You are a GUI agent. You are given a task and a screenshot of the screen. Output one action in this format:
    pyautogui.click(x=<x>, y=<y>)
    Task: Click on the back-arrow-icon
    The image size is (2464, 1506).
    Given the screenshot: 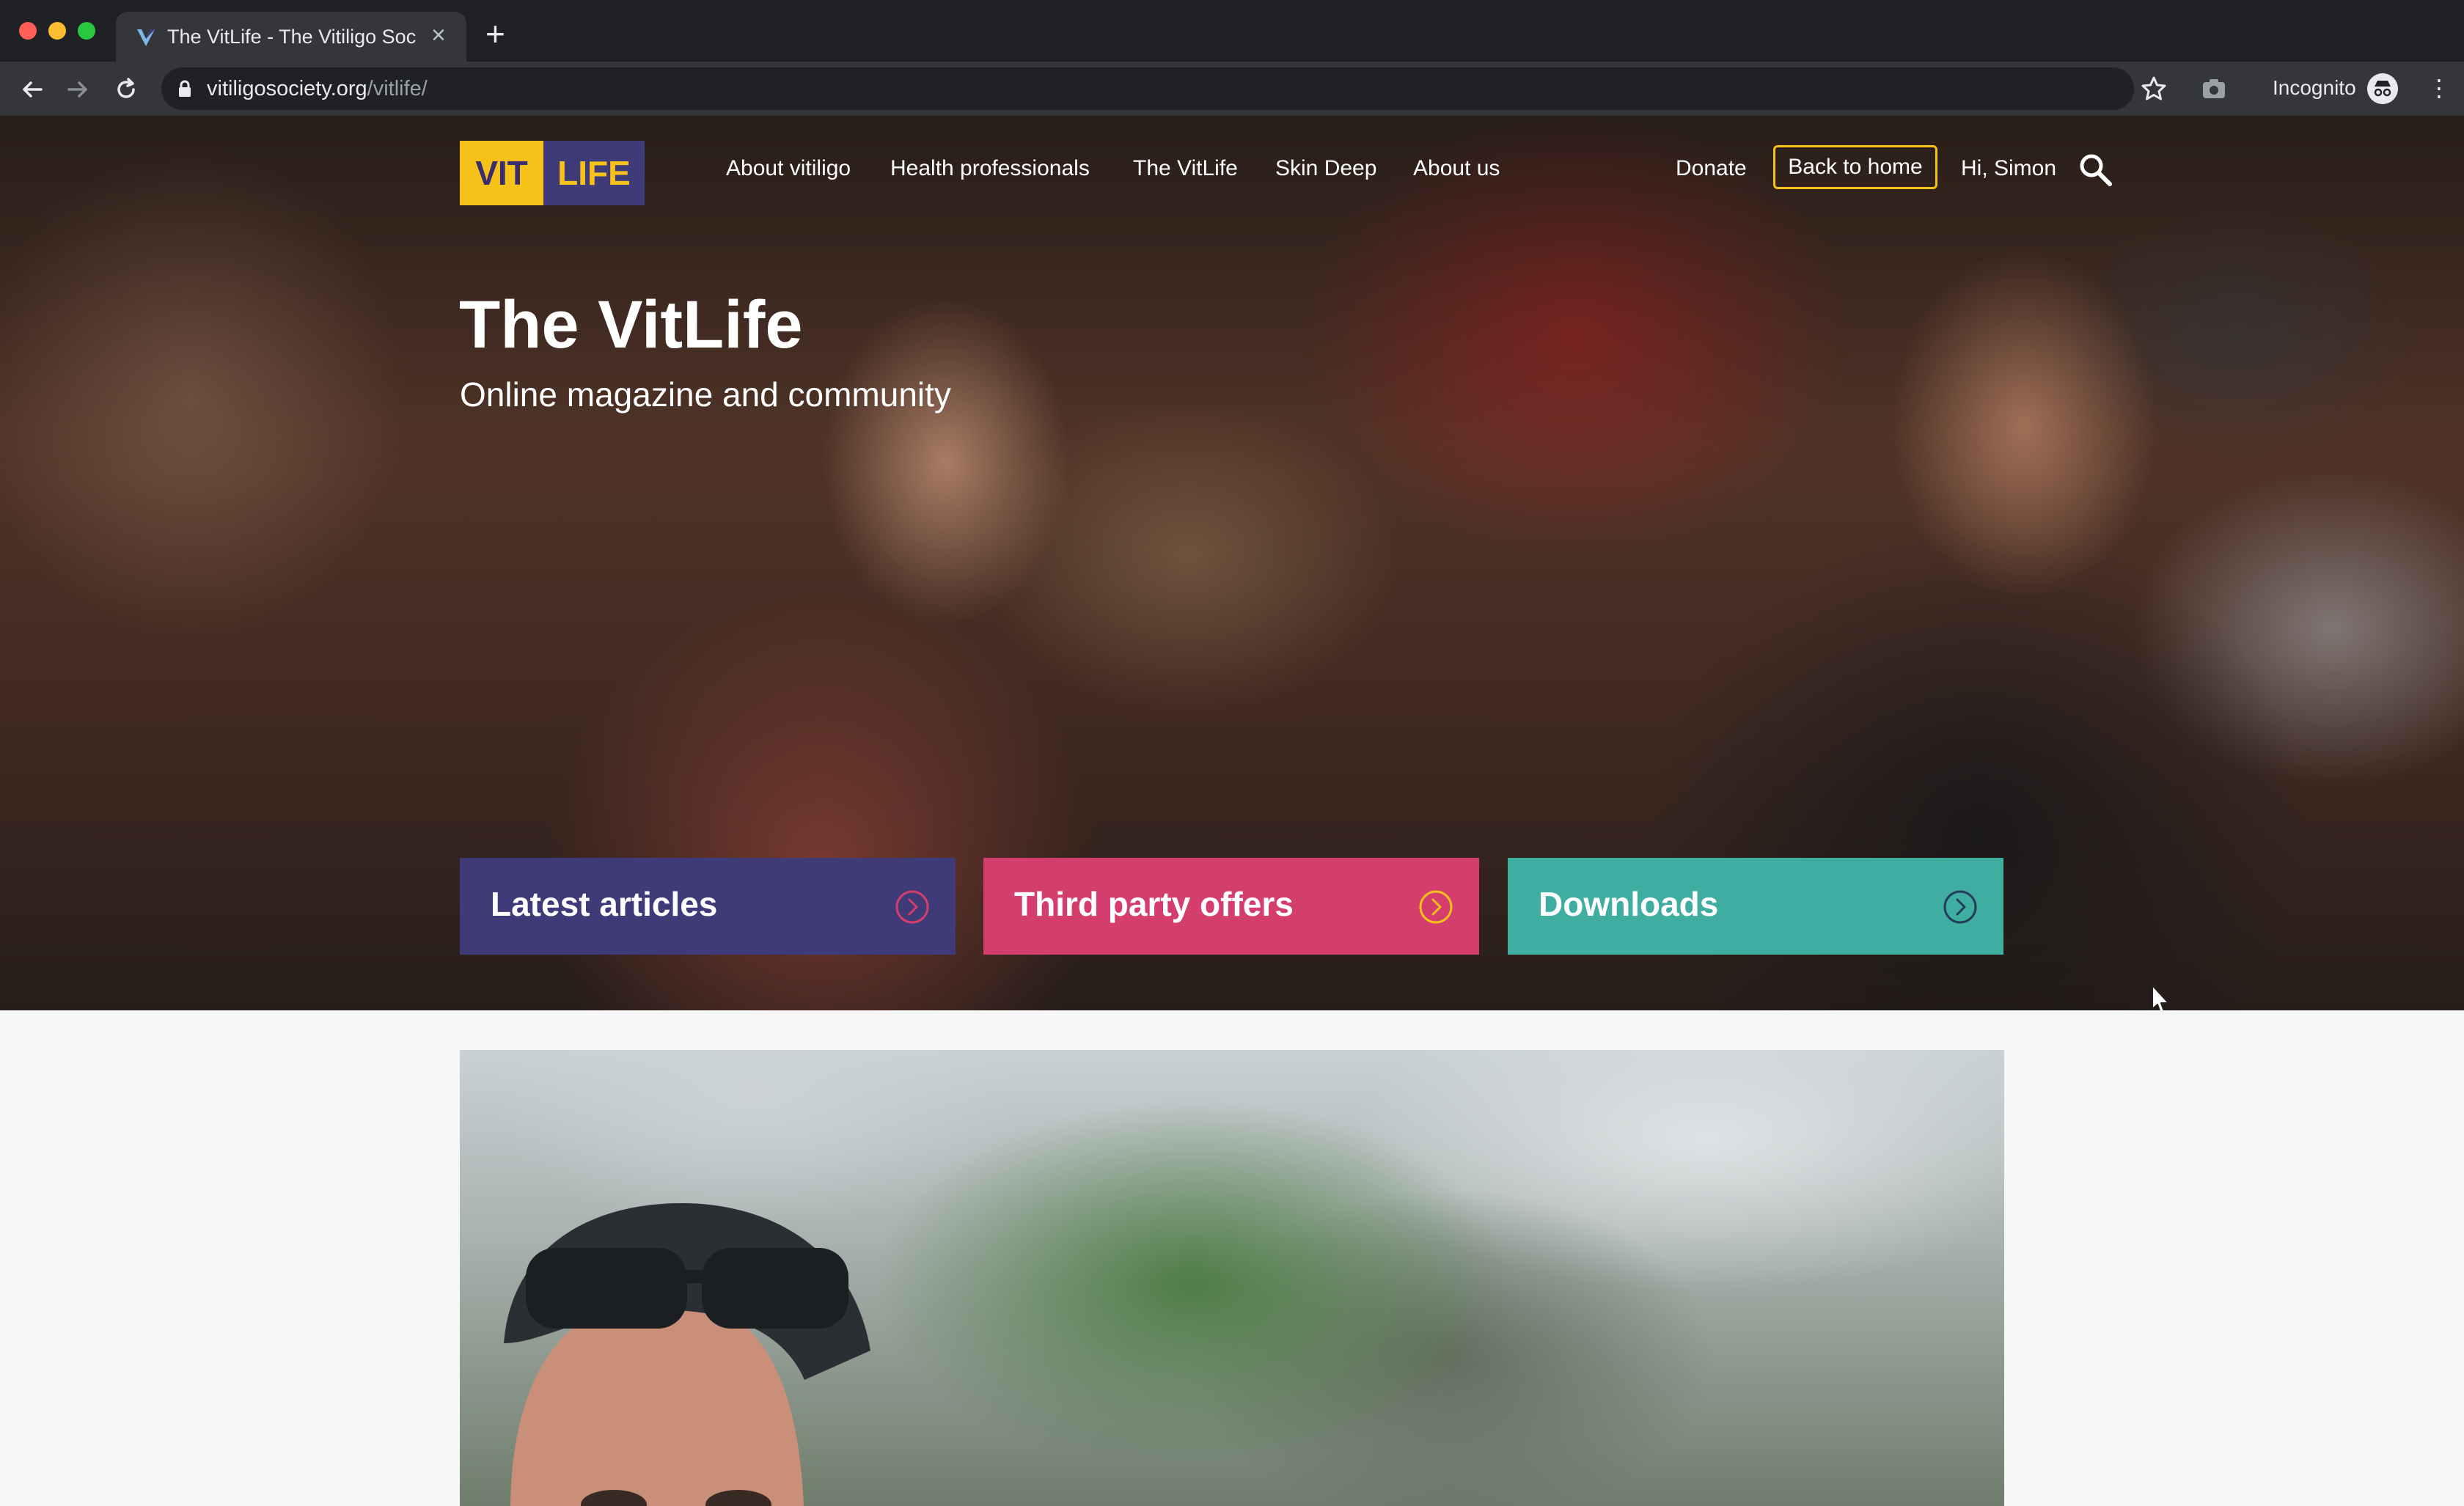 What is the action you would take?
    pyautogui.click(x=32, y=89)
    